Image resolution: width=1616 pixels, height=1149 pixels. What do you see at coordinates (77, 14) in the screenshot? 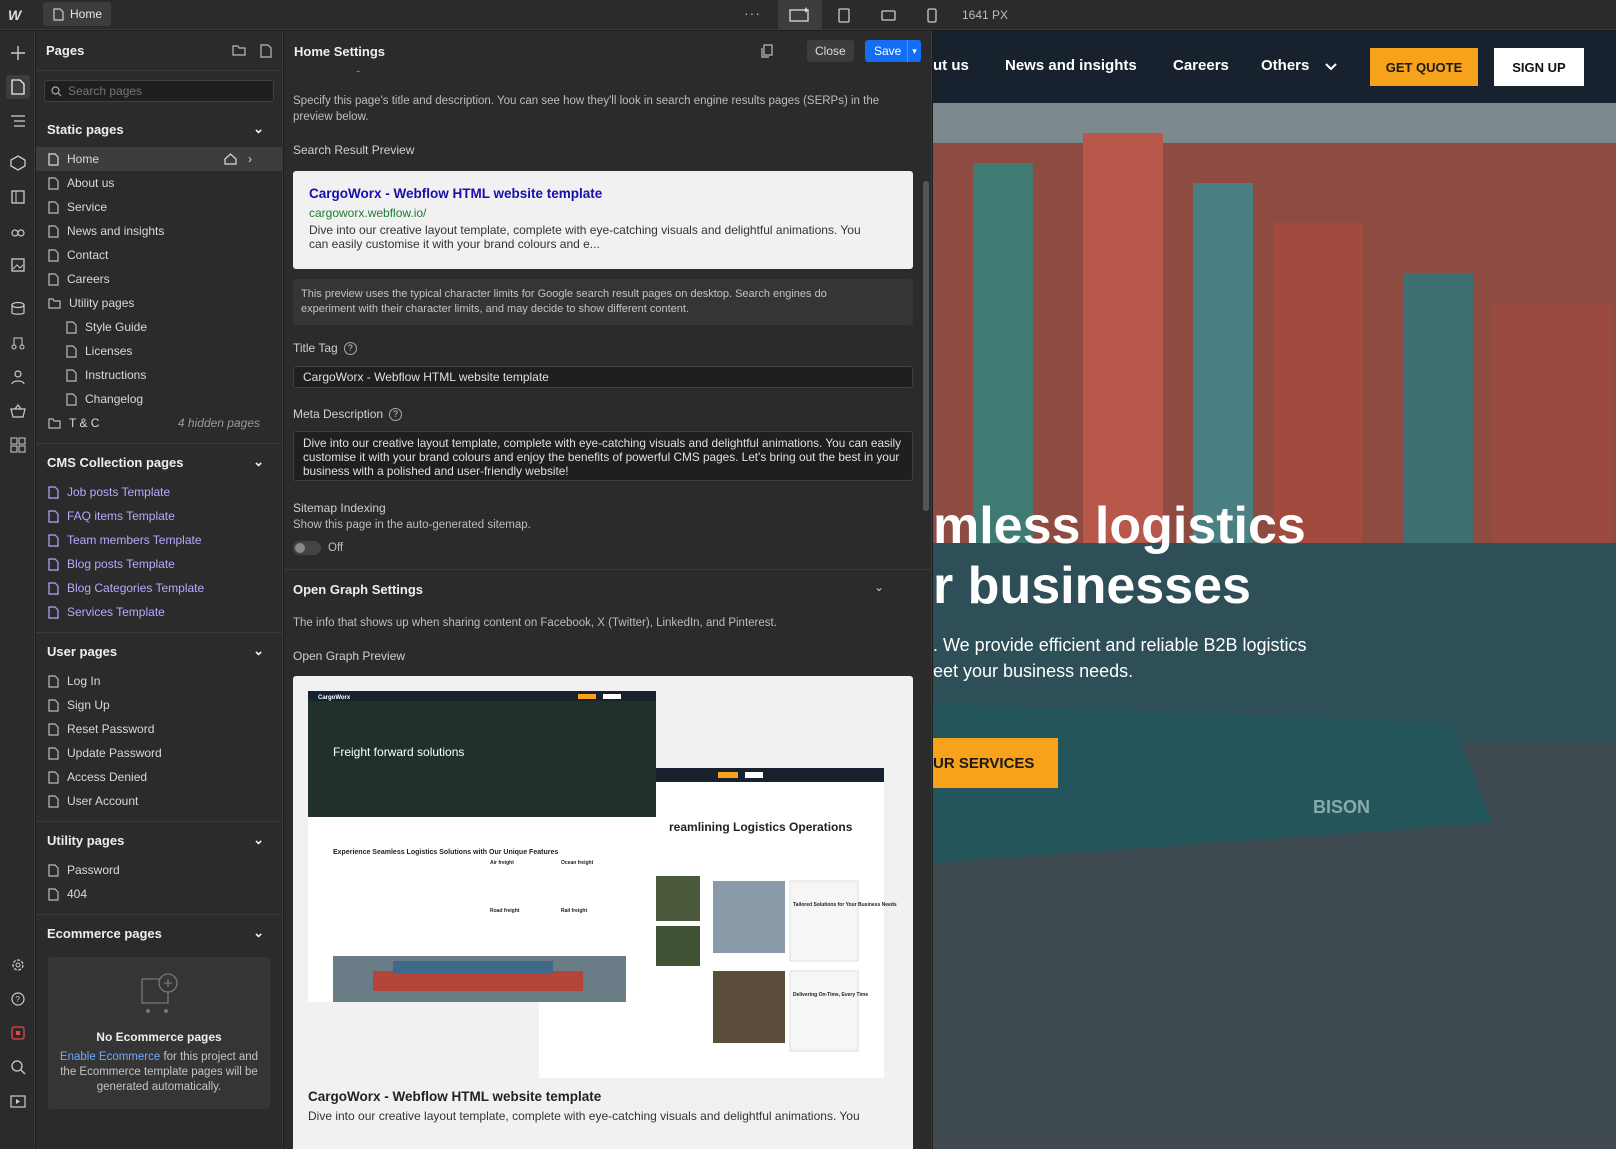
I see `page-tab-home: Home` at bounding box center [77, 14].